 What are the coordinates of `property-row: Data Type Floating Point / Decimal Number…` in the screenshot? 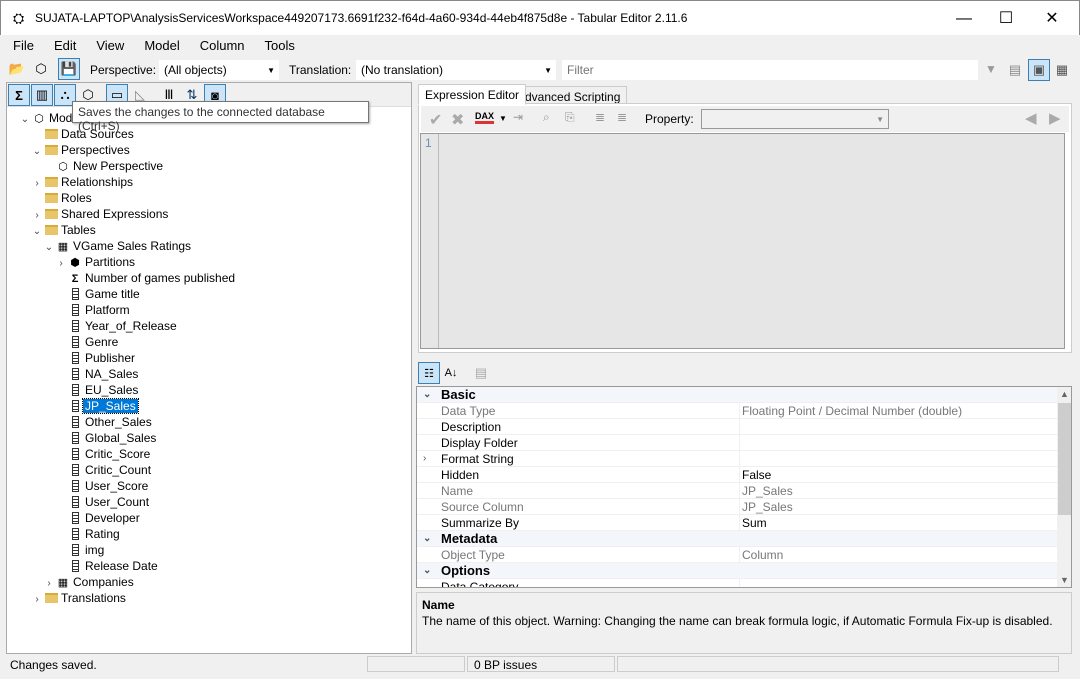 It's located at (737, 411).